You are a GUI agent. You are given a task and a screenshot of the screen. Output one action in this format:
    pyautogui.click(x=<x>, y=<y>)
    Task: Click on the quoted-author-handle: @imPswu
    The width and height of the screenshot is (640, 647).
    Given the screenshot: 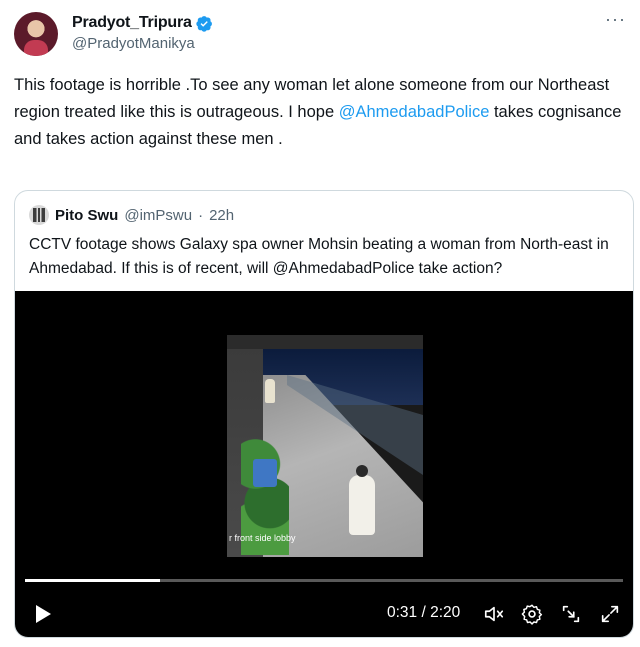 What is the action you would take?
    pyautogui.click(x=158, y=215)
    